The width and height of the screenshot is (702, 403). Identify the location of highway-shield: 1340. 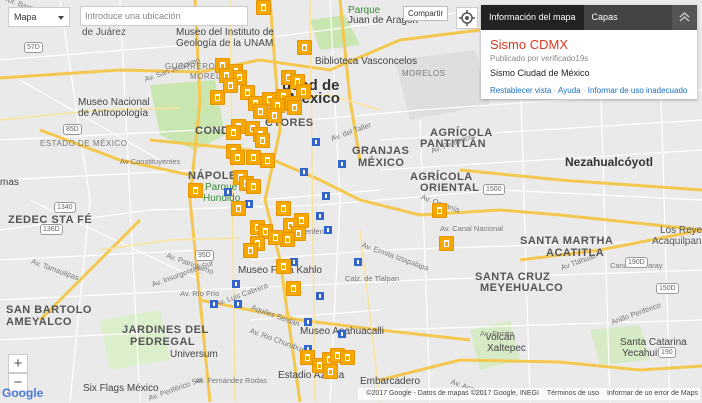
(65, 207).